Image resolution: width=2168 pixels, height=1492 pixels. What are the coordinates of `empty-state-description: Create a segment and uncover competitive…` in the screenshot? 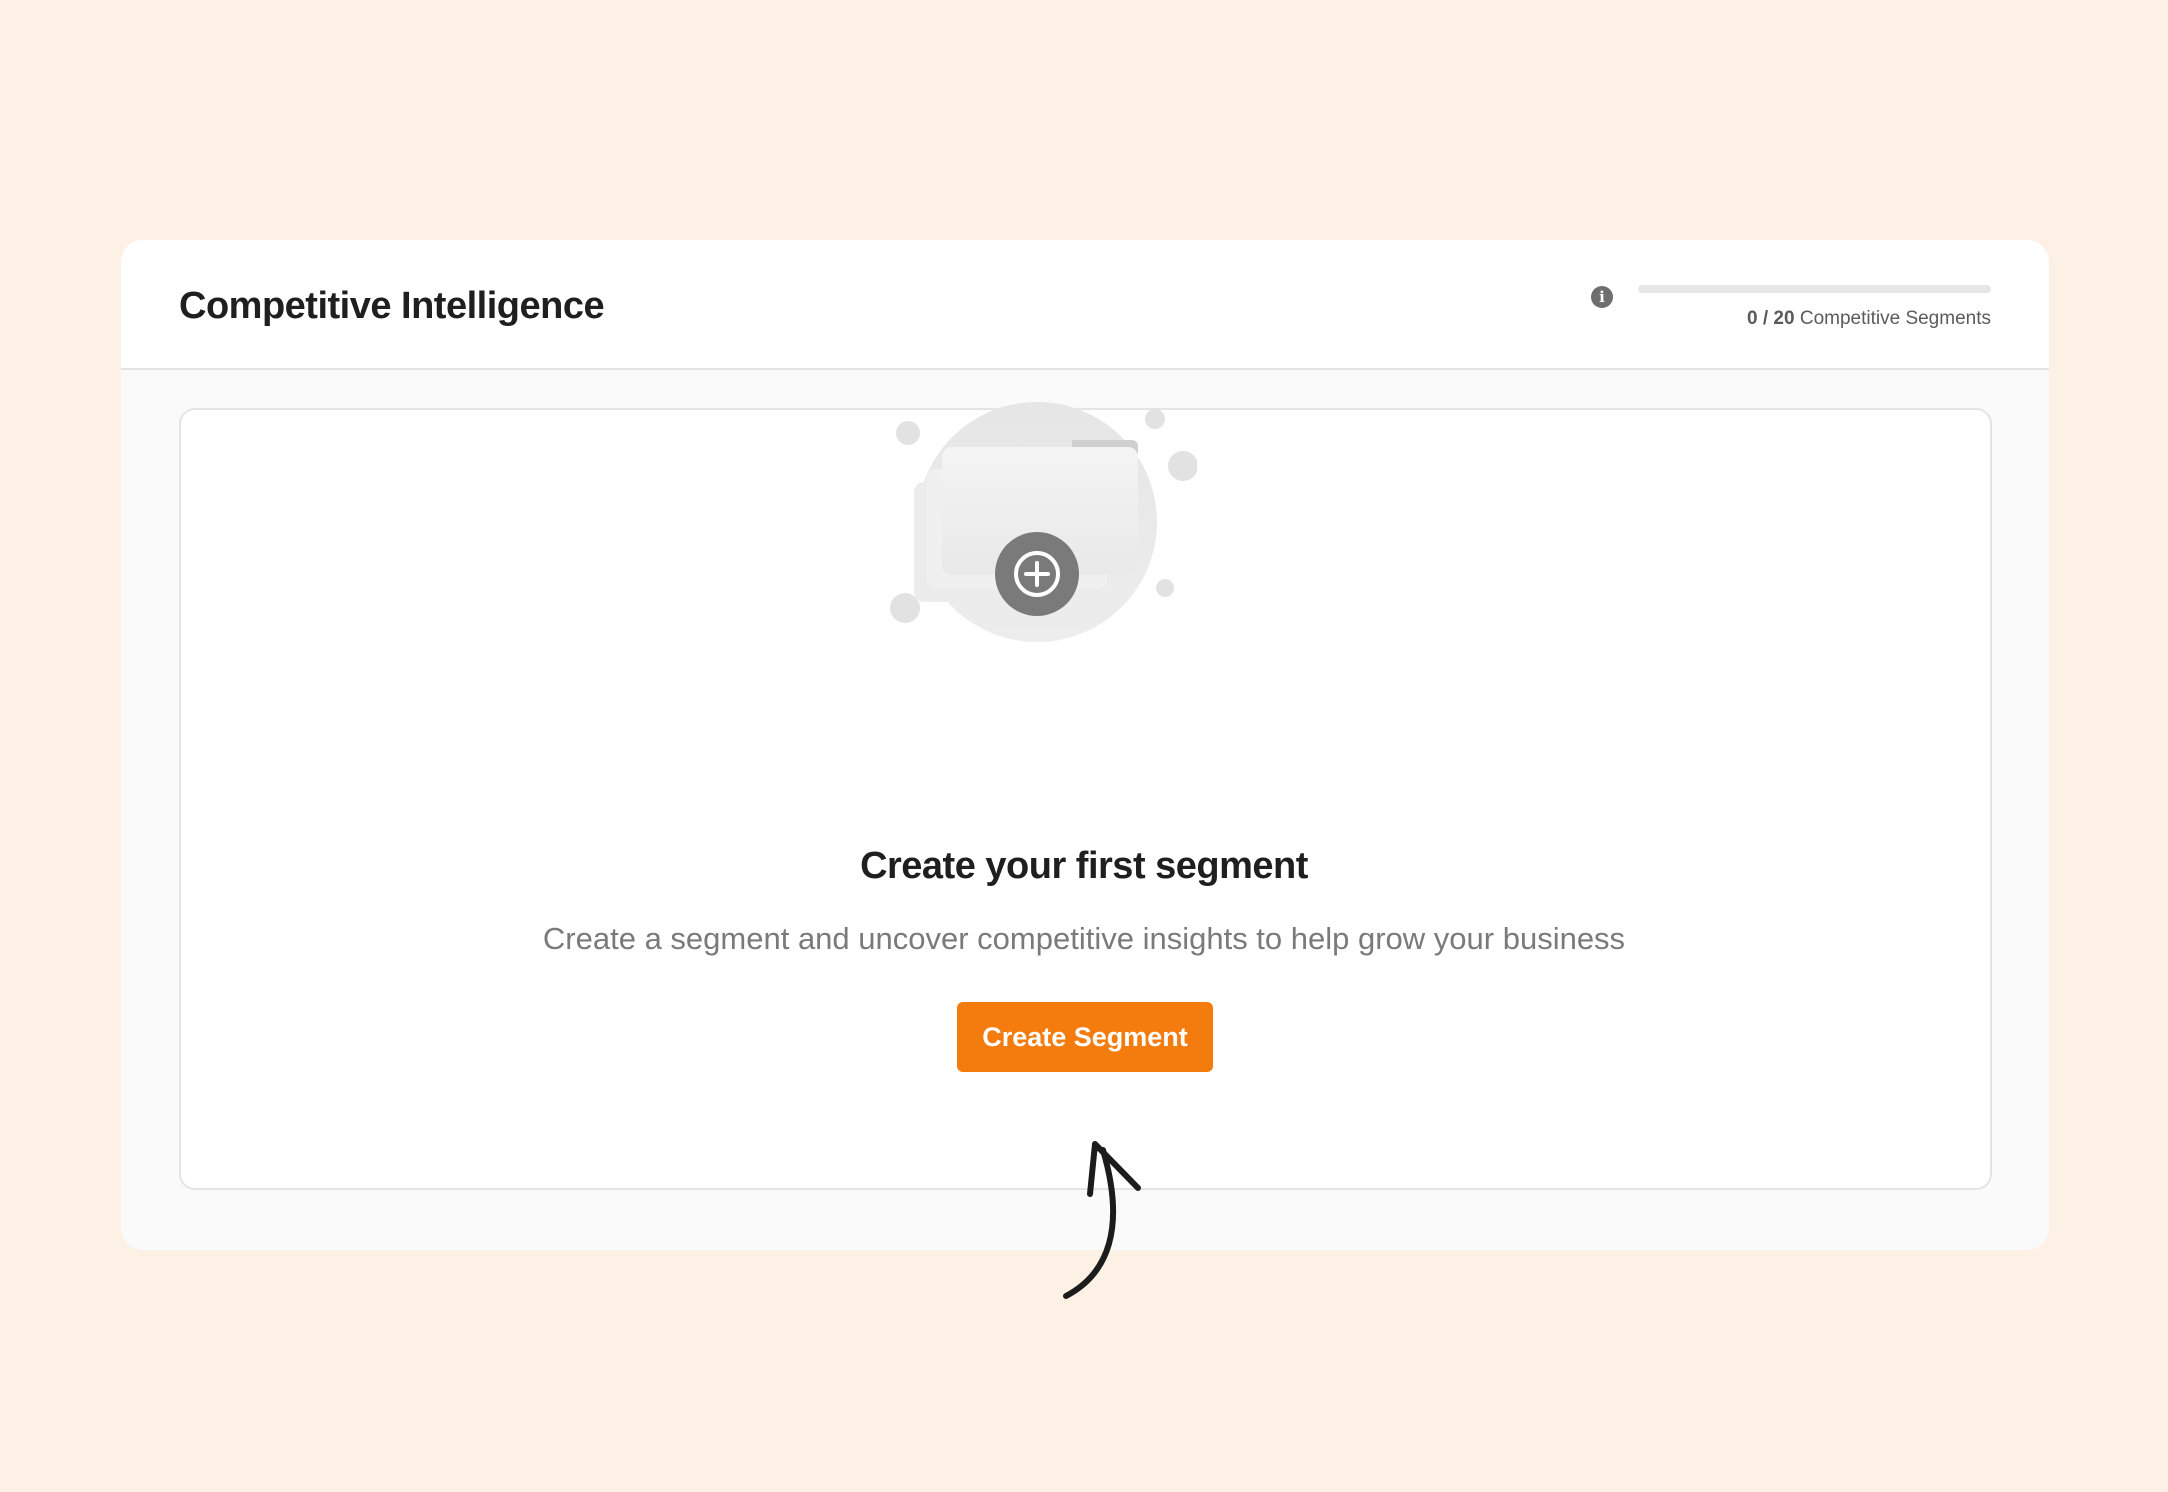 It's located at (1084, 938).